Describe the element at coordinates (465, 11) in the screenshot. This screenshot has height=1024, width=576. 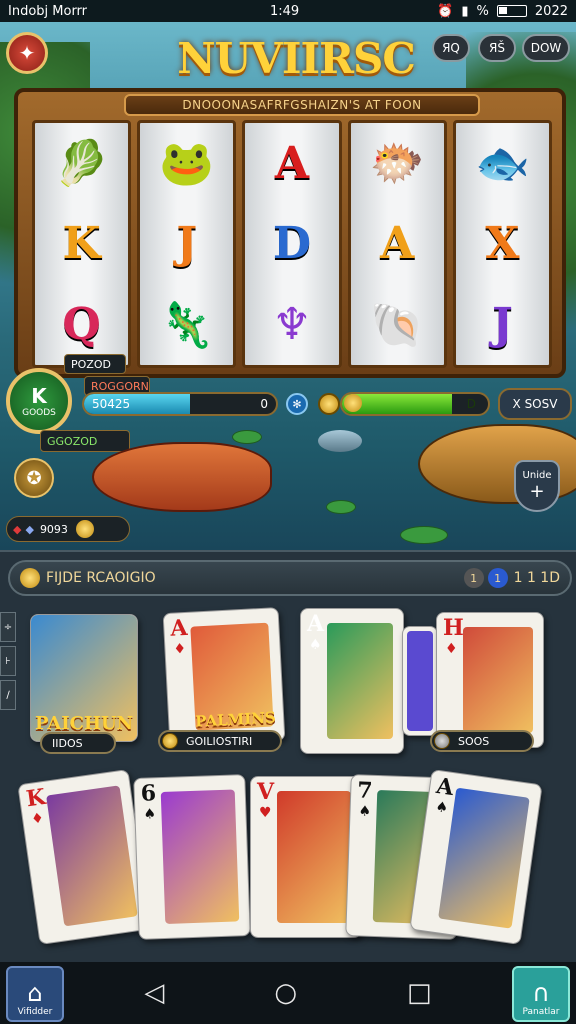
I see `signal-icon: ▮` at that location.